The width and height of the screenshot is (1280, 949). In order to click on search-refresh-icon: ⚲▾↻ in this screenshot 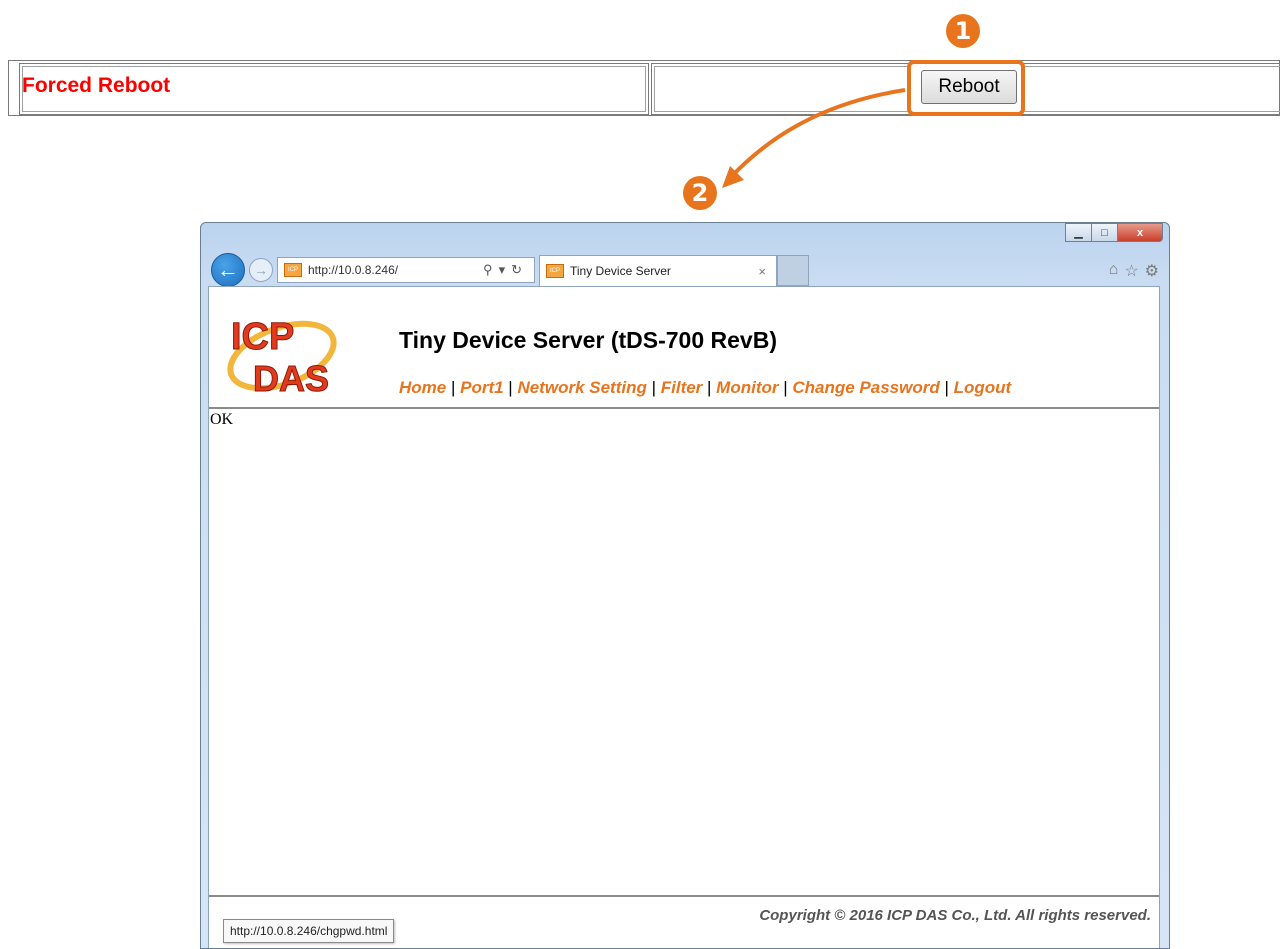, I will do `click(505, 270)`.